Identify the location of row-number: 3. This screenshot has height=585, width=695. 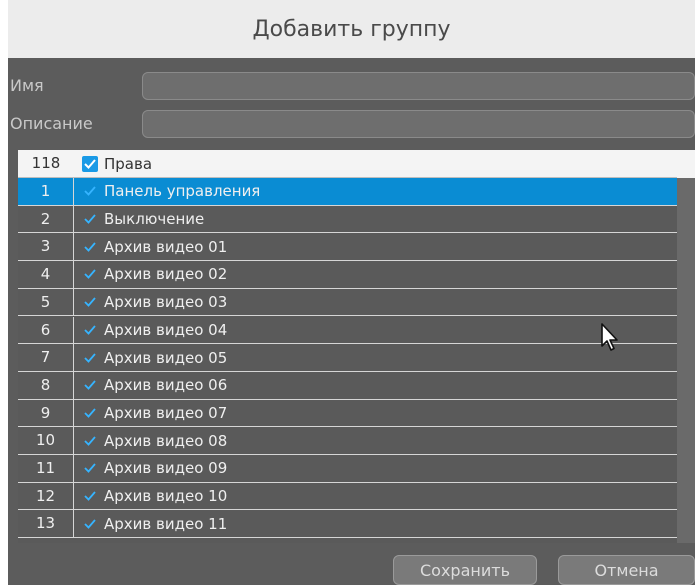
(46, 247).